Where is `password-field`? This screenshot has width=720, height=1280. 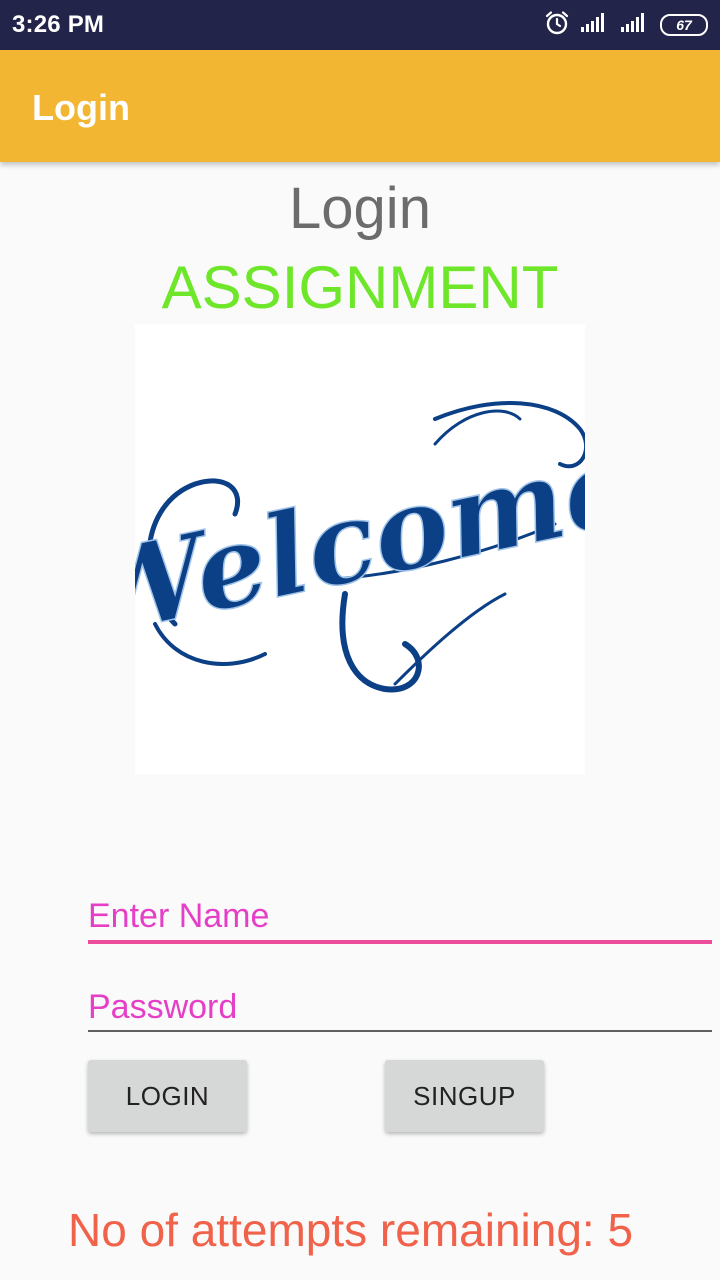 password-field is located at coordinates (400, 1008).